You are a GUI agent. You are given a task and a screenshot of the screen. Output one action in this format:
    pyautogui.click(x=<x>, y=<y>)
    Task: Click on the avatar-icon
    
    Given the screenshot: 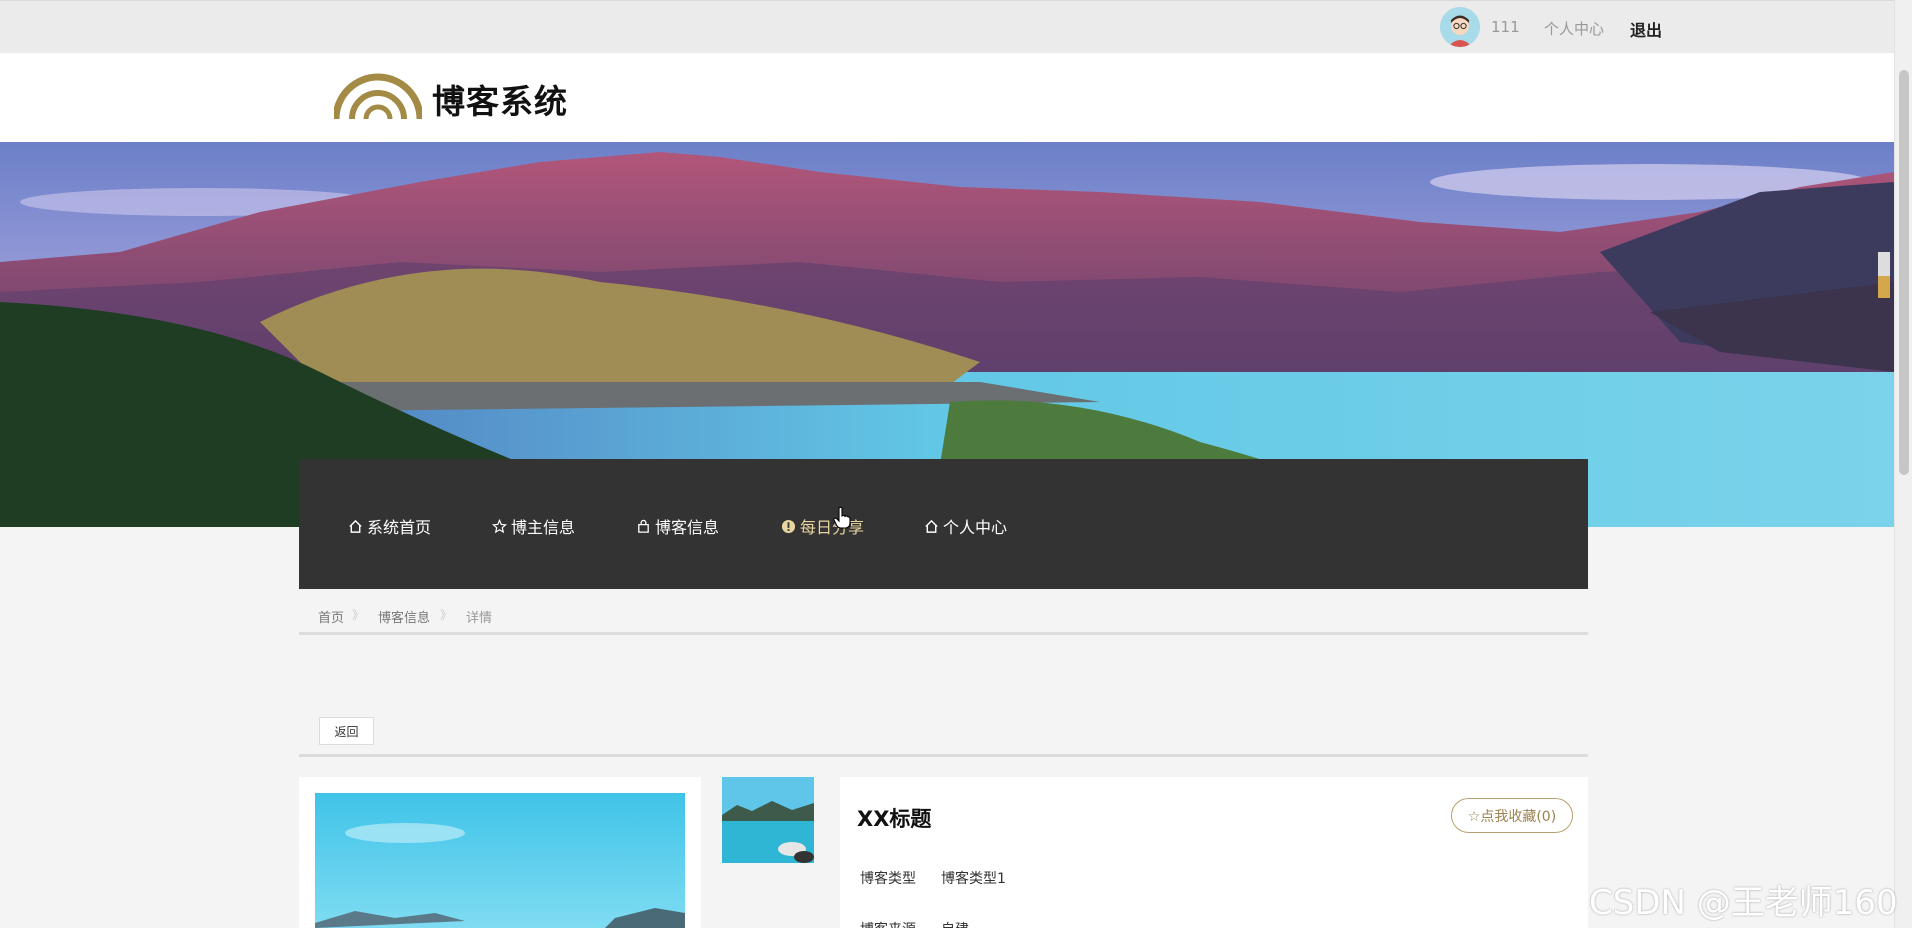 What is the action you would take?
    pyautogui.click(x=1460, y=27)
    